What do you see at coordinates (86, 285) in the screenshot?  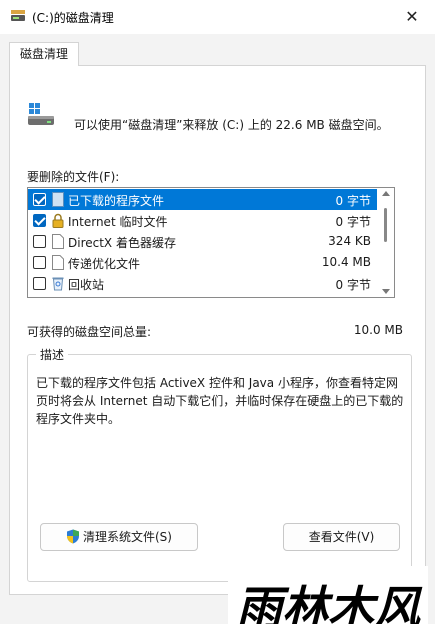 I see `file-name: 回收站` at bounding box center [86, 285].